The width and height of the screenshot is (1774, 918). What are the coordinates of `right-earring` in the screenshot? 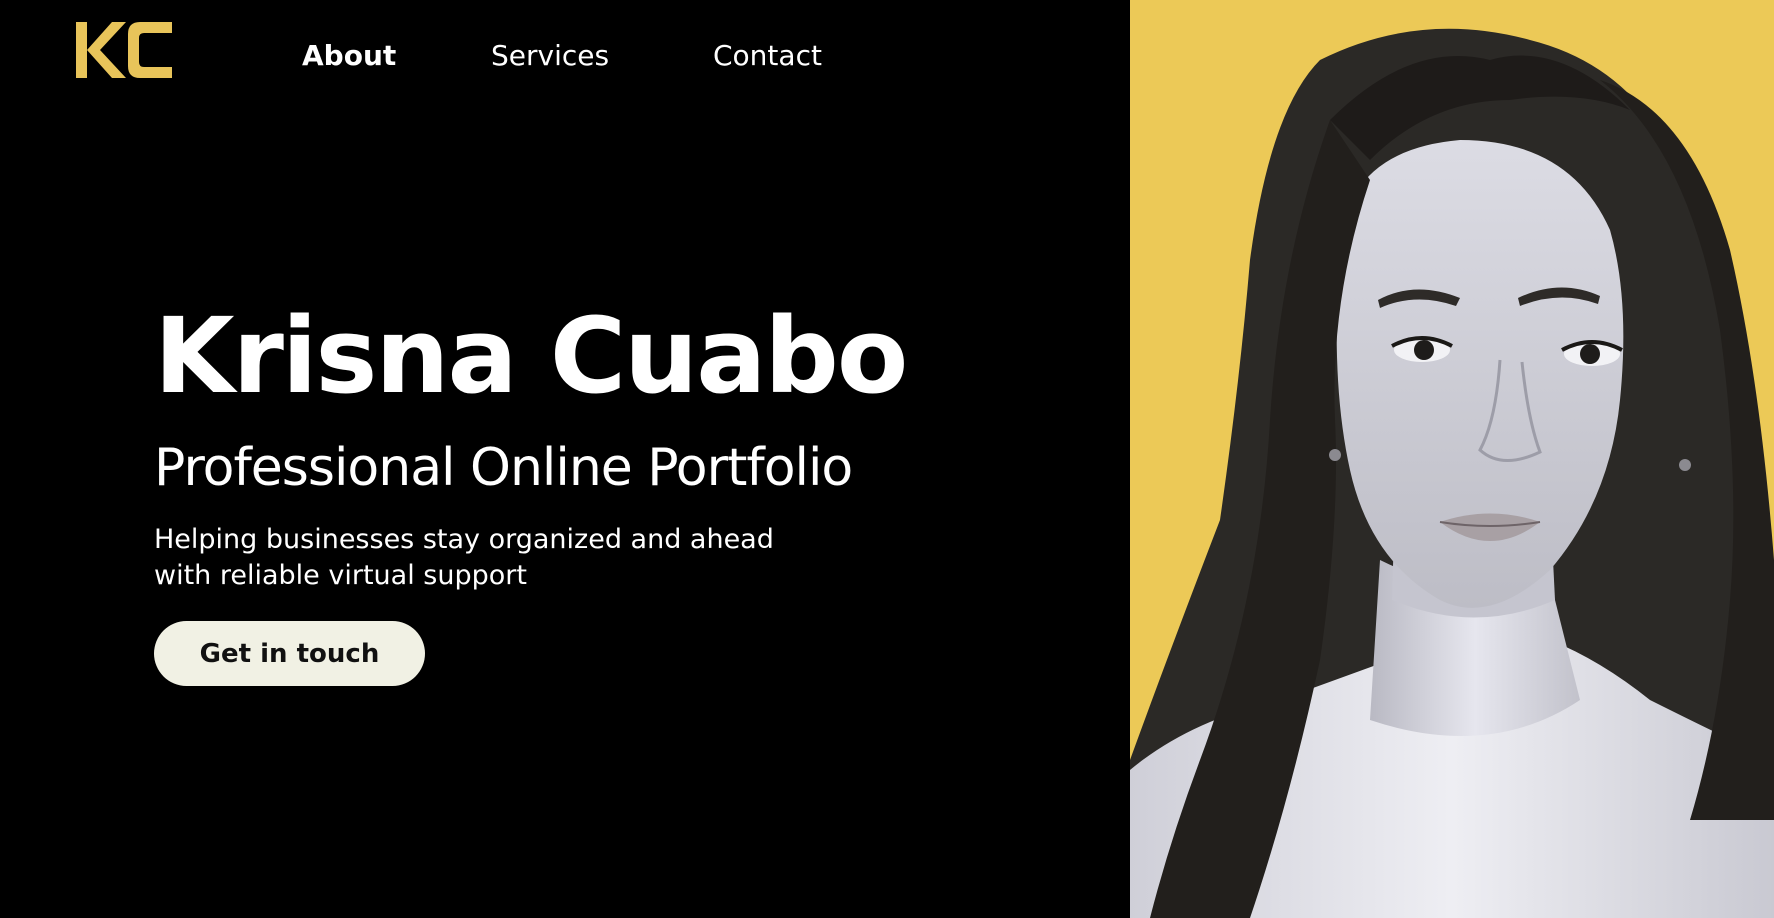 It's located at (1685, 465).